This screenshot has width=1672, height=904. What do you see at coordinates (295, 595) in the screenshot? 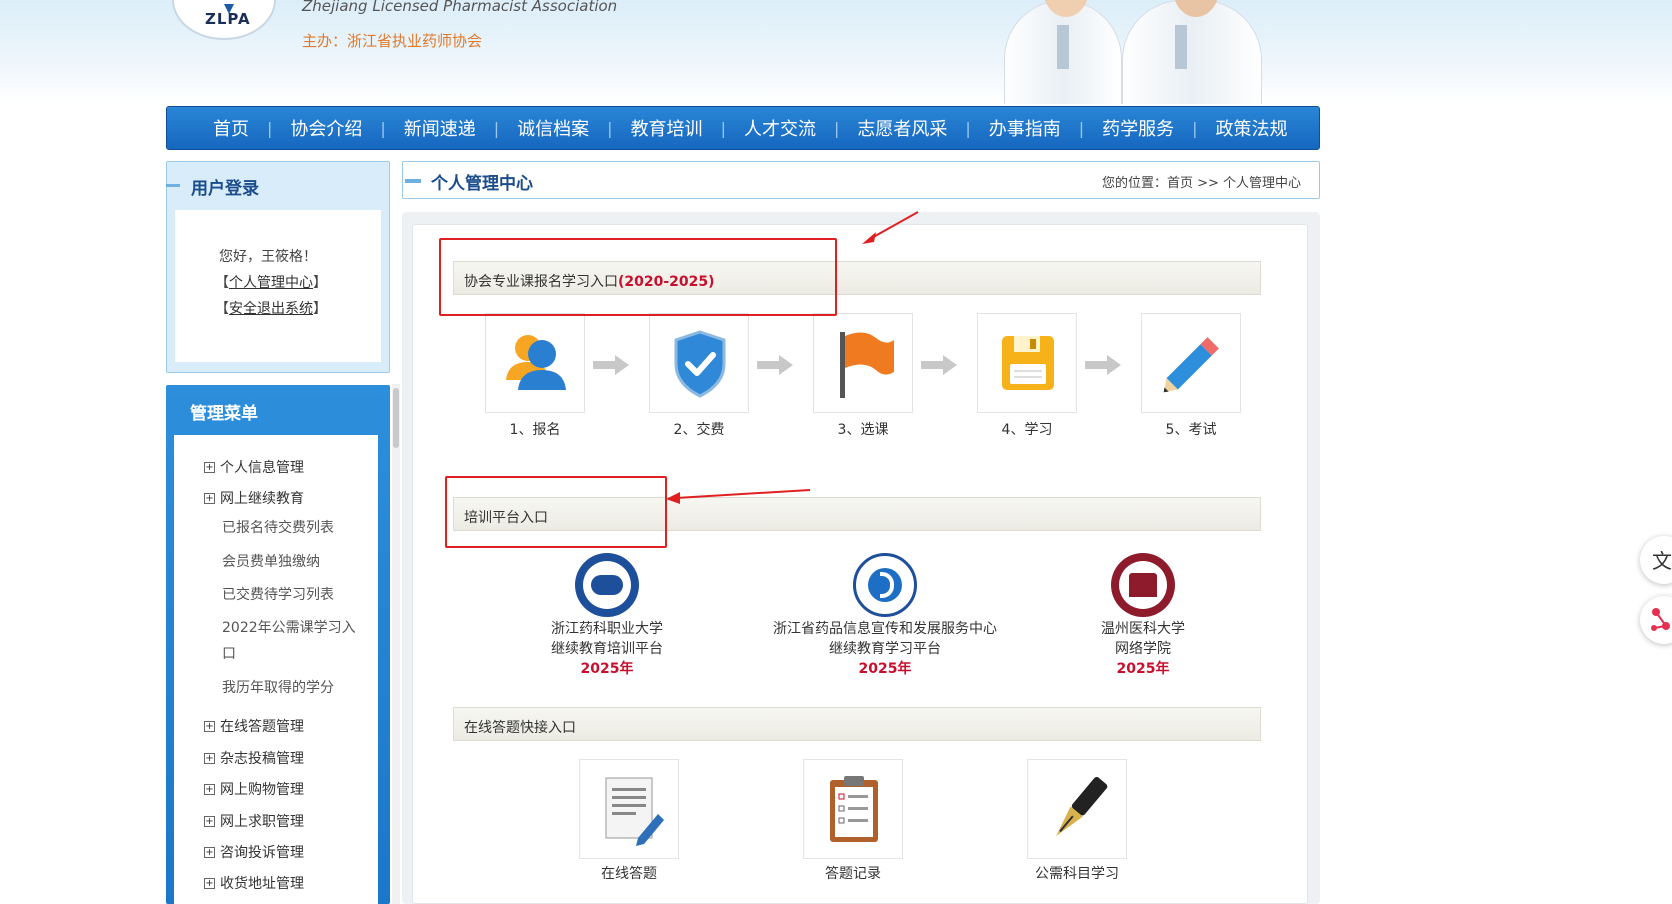
I see `menu-sub-paid-pending-study: 已交费待学习列表` at bounding box center [295, 595].